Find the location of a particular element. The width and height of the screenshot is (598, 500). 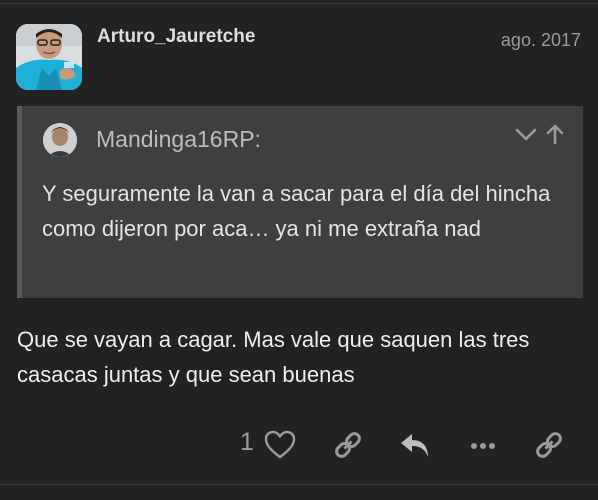

arrow-up-icon is located at coordinates (555, 134).